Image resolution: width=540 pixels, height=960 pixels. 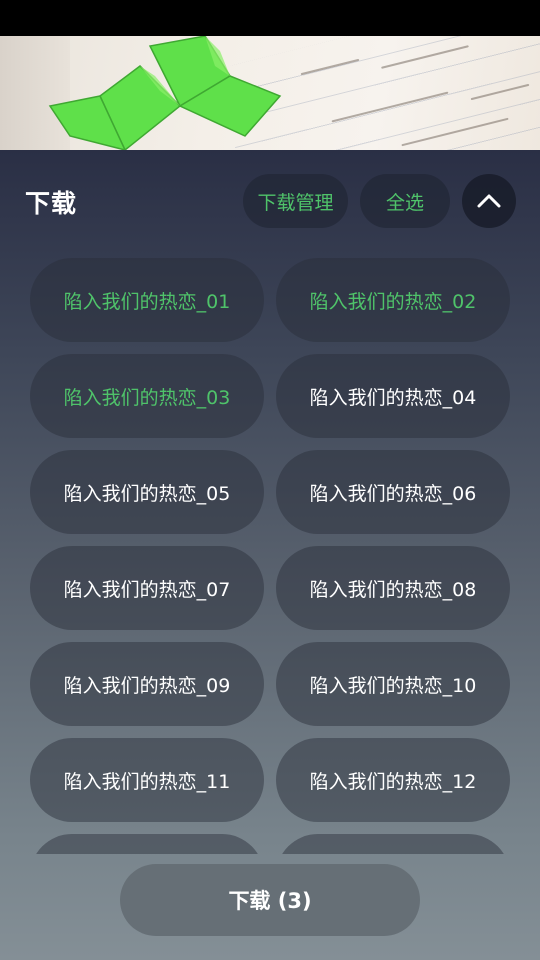 I want to click on select-all-button: 全选, so click(x=405, y=201).